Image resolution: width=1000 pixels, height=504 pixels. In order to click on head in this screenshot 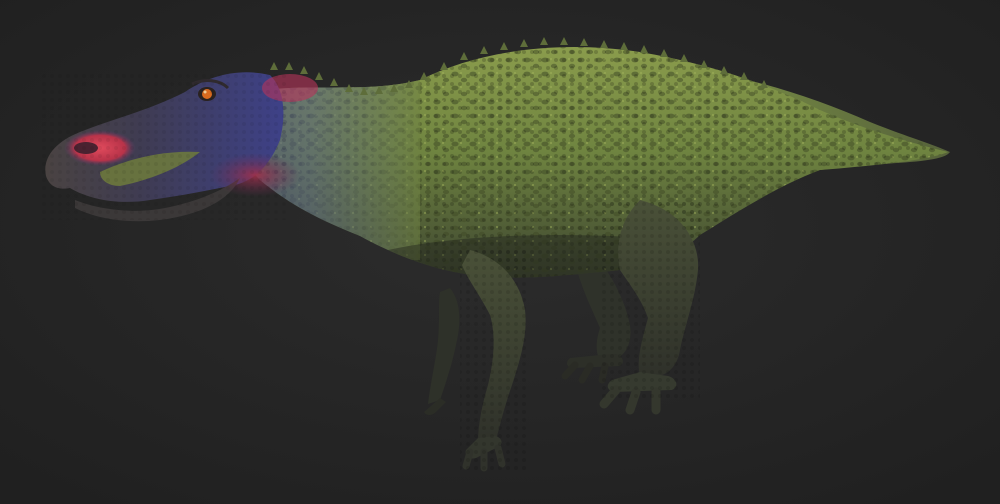, I will do `click(179, 146)`.